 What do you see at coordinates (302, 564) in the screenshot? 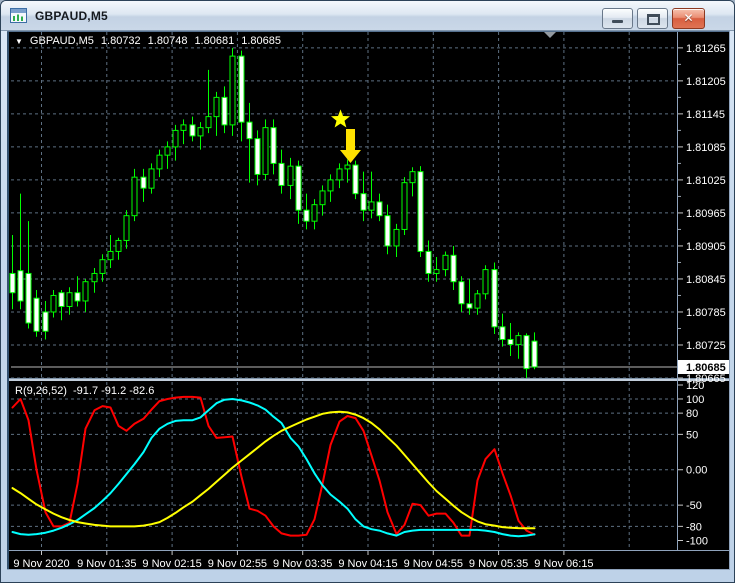
I see `svg-text: 9 Nov 03:35` at bounding box center [302, 564].